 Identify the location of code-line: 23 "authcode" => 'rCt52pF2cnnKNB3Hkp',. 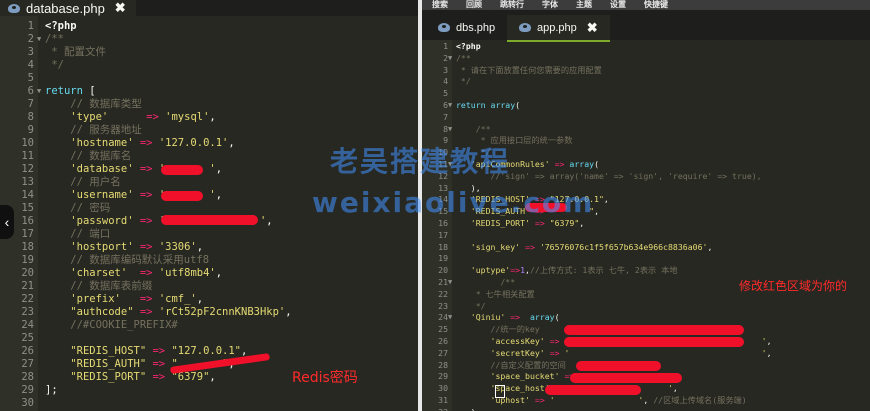
(209, 312).